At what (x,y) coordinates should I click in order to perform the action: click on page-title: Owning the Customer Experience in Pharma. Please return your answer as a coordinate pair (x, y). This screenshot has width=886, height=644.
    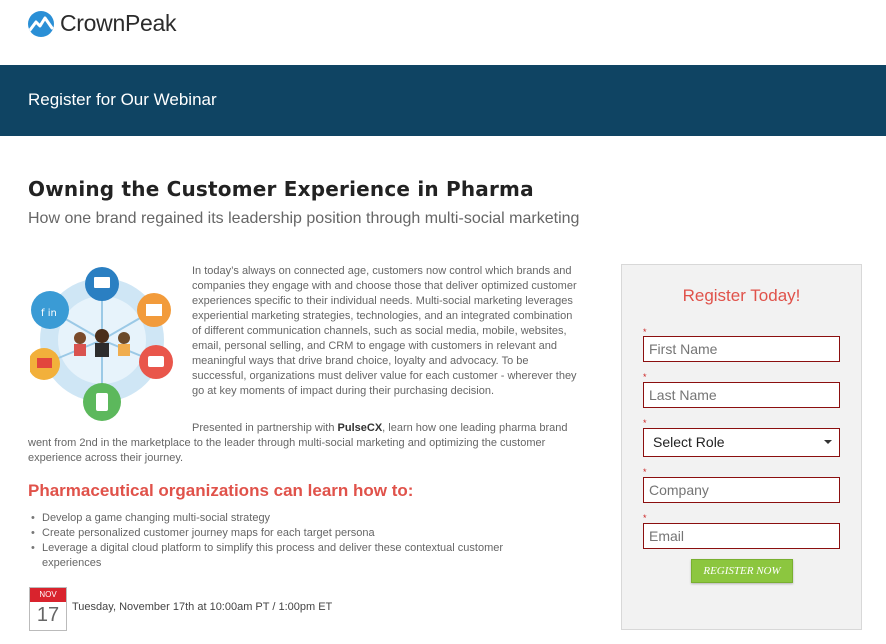
    Looking at the image, I should click on (281, 189).